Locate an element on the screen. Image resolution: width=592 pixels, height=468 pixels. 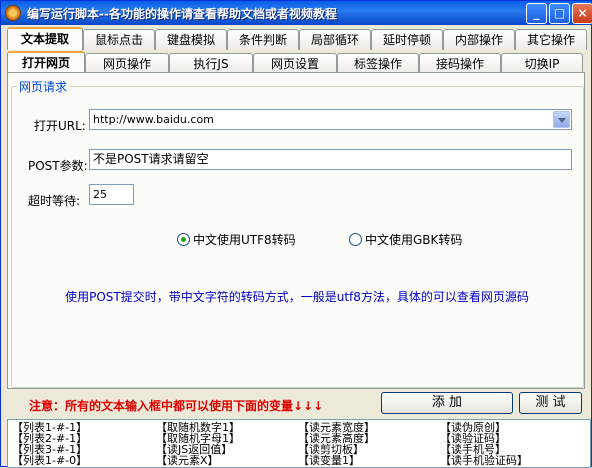
group-title: 网页请求 is located at coordinates (43, 86).